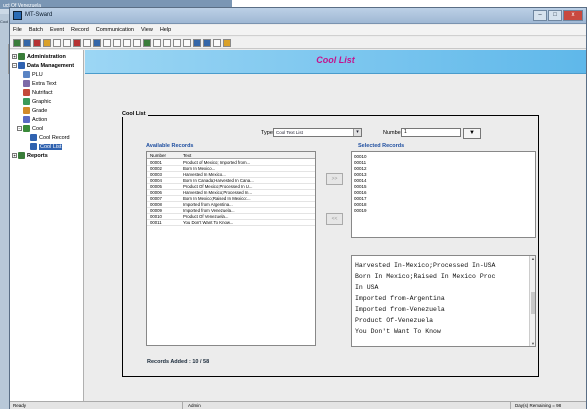 The width and height of the screenshot is (587, 409). Describe the element at coordinates (26, 74) in the screenshot. I see `plu-icon` at that location.